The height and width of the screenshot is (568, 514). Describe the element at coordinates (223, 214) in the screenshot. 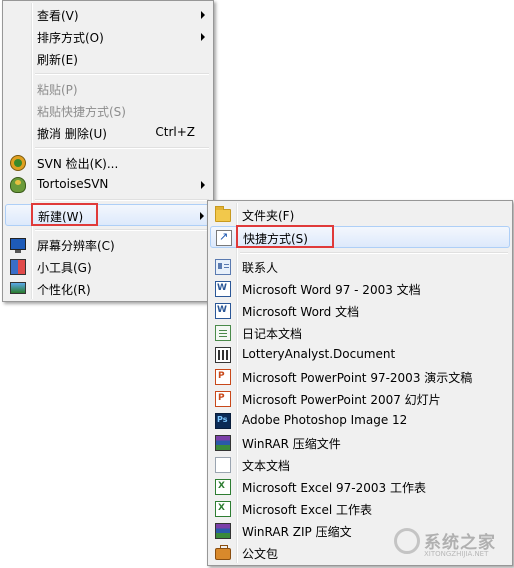

I see `folder-icon` at that location.